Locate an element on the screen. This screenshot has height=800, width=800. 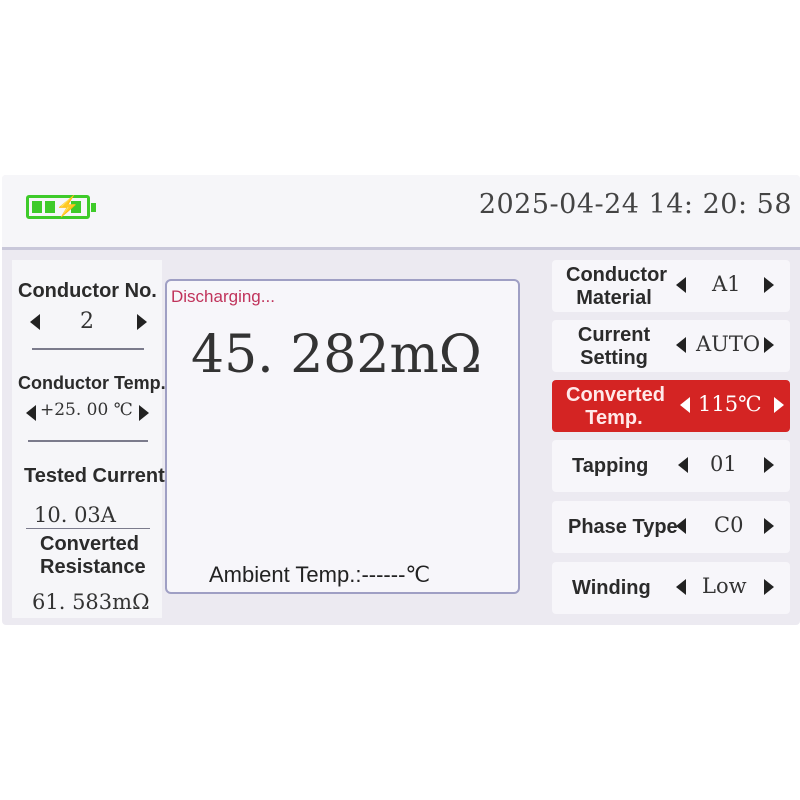
setting-label-2: Temp. is located at coordinates (614, 418).